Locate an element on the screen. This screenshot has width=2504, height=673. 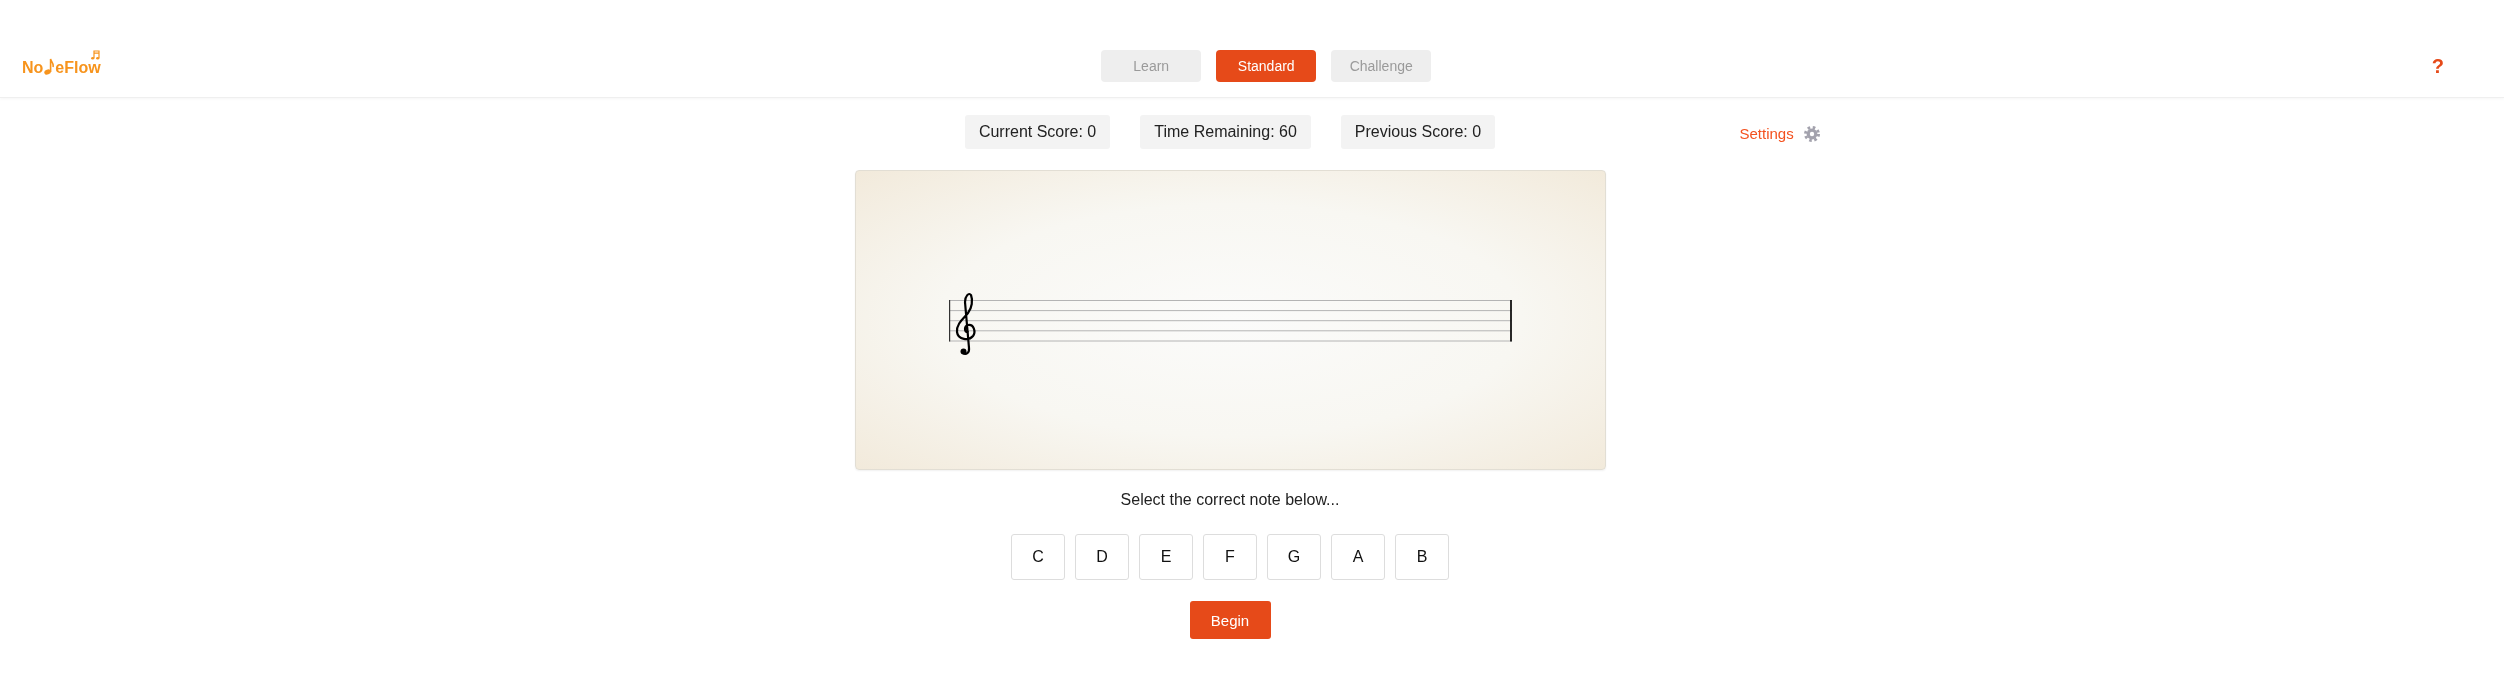
begin-button: Begin is located at coordinates (1230, 620).